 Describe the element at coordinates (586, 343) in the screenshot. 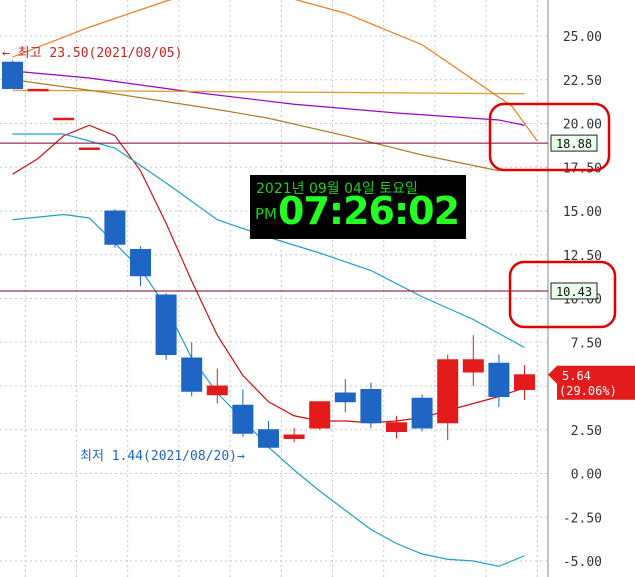

I see `y-tick-label: 7.50` at that location.